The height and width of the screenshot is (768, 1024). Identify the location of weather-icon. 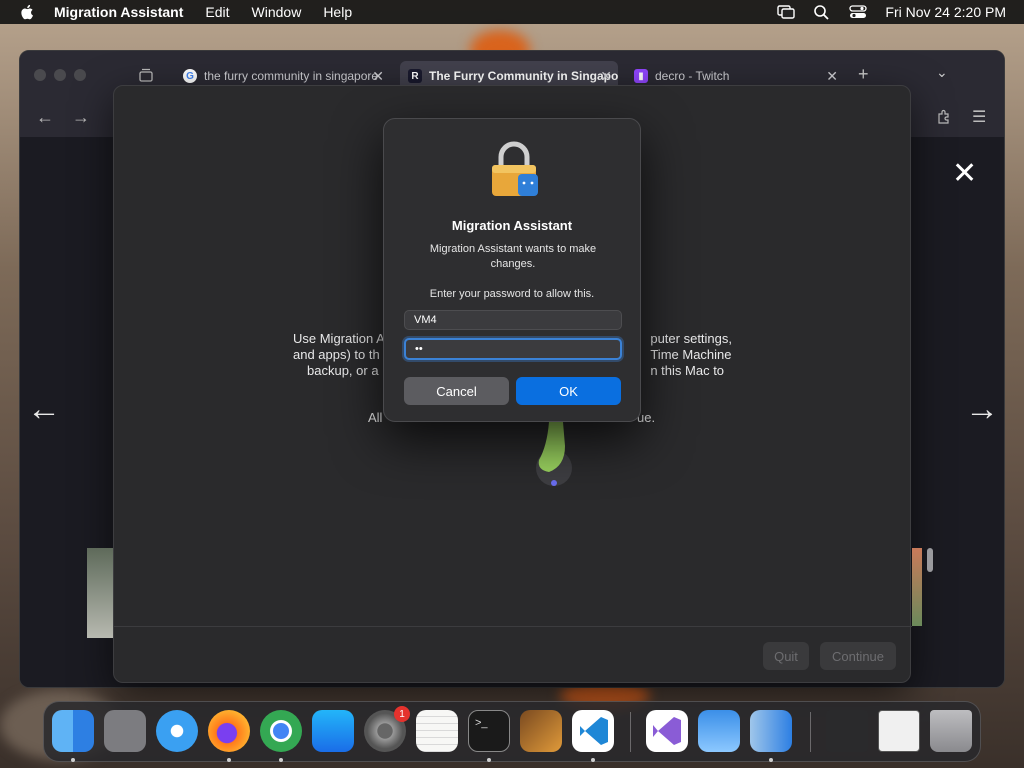
(719, 731).